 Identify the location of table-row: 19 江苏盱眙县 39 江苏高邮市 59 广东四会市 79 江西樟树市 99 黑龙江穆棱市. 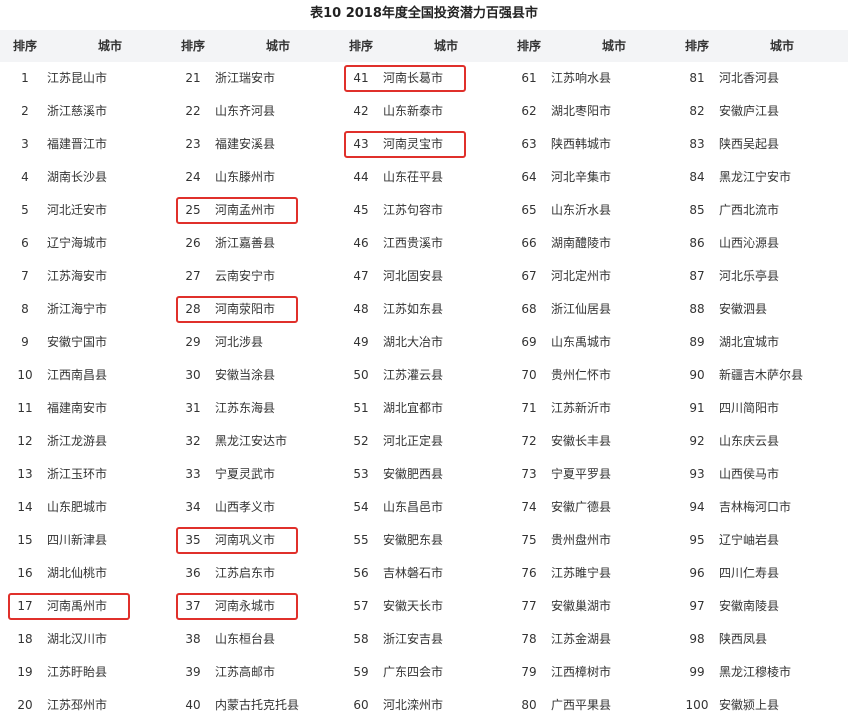
(424, 672).